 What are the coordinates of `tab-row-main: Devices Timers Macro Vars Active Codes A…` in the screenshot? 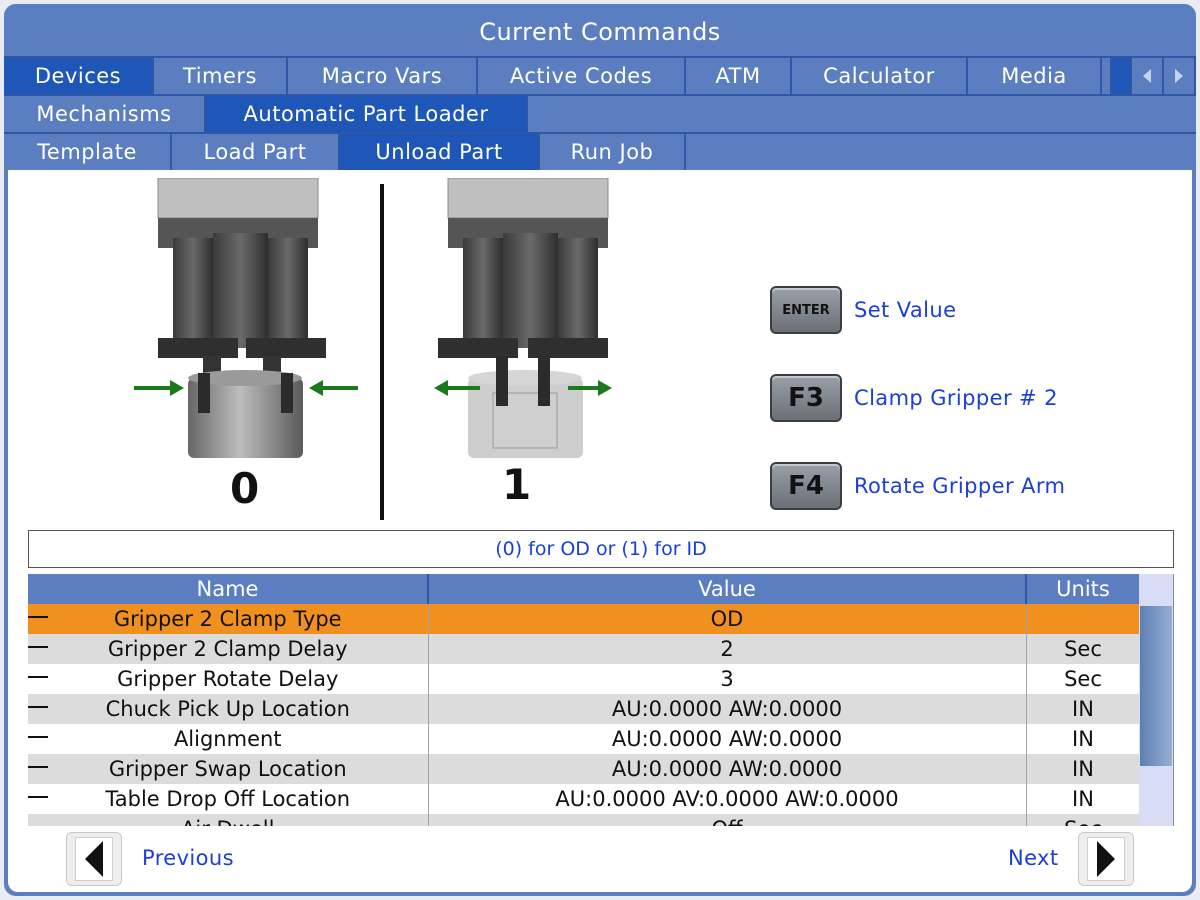 It's located at (600, 75).